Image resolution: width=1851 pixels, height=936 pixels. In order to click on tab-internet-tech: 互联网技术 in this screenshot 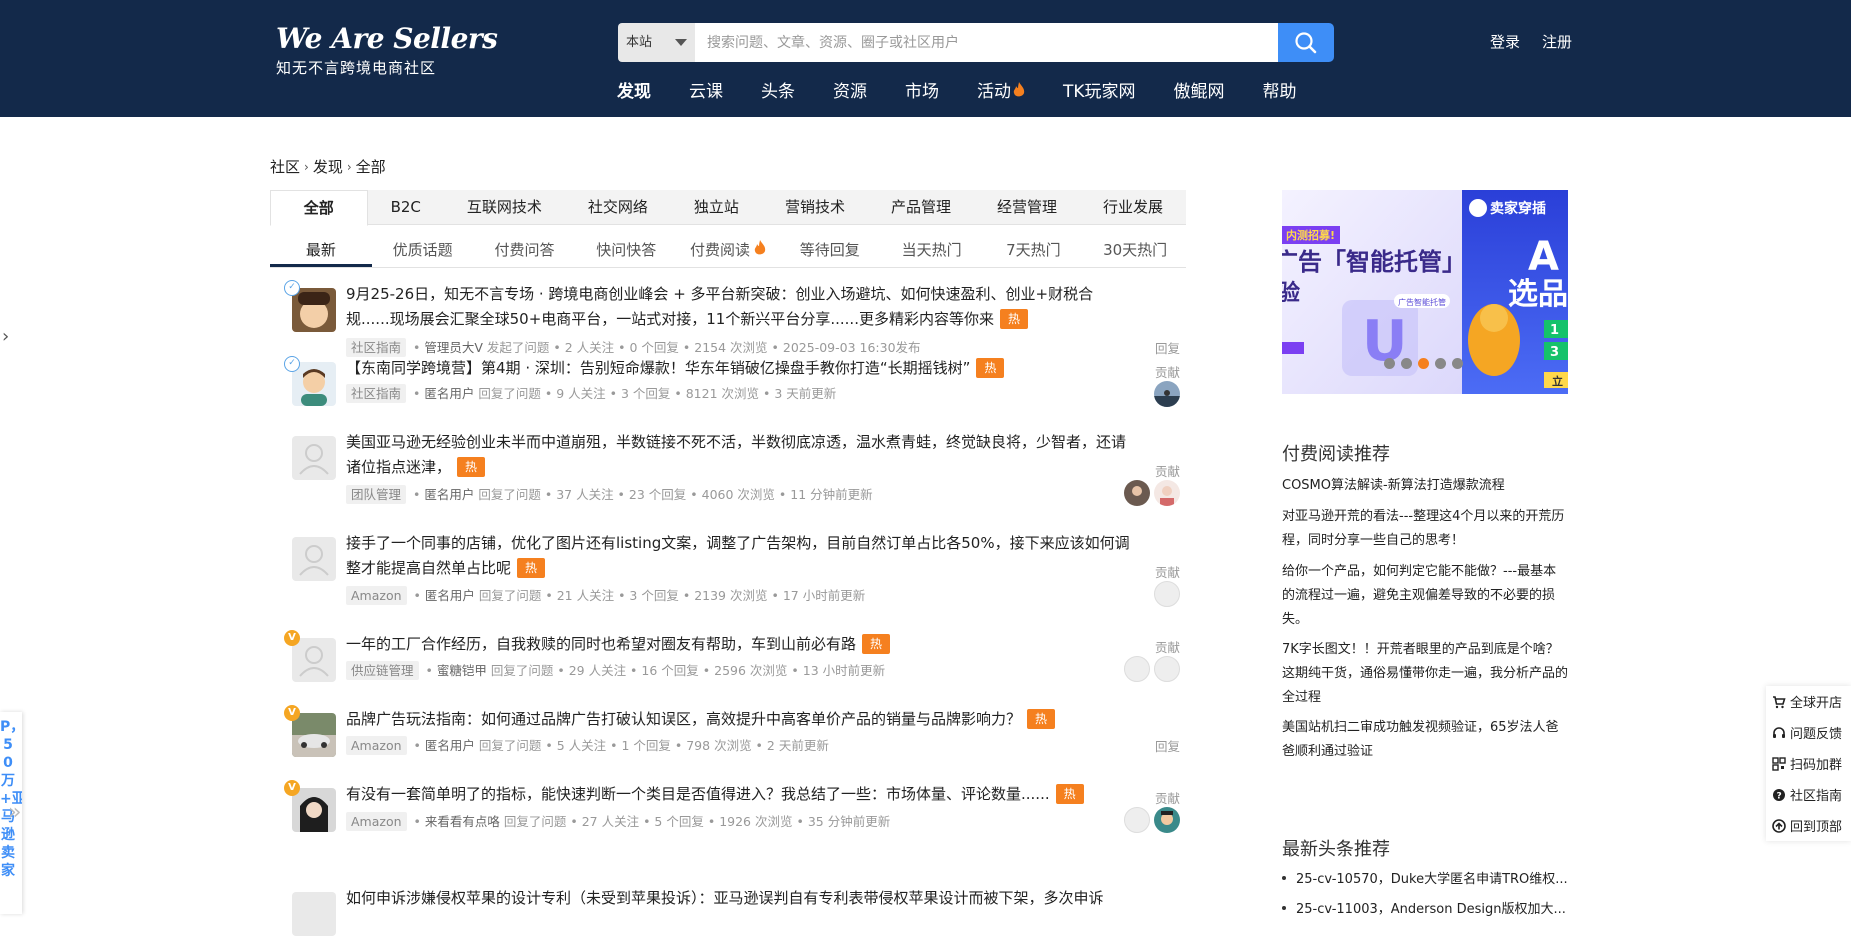, I will do `click(504, 207)`.